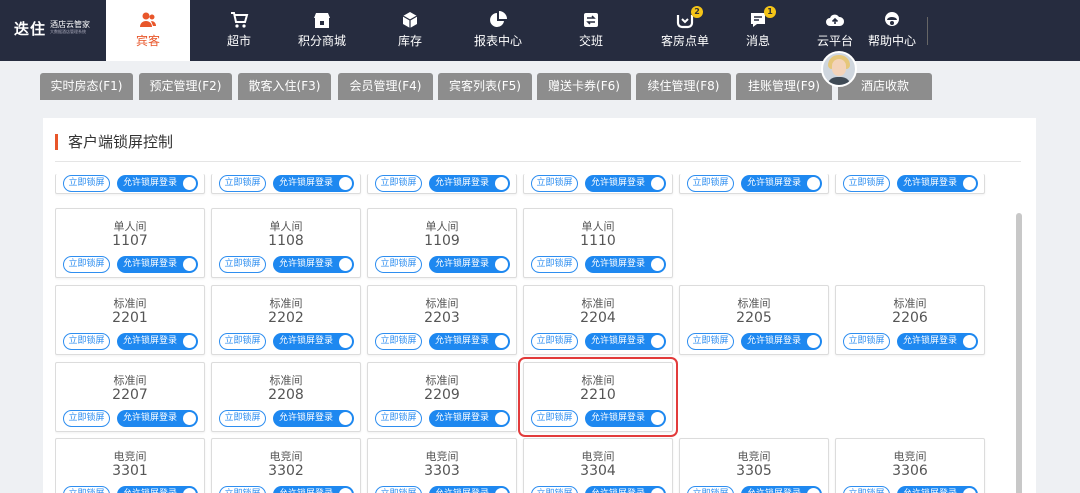 Image resolution: width=1080 pixels, height=493 pixels. I want to click on room-type: 标准间, so click(130, 303).